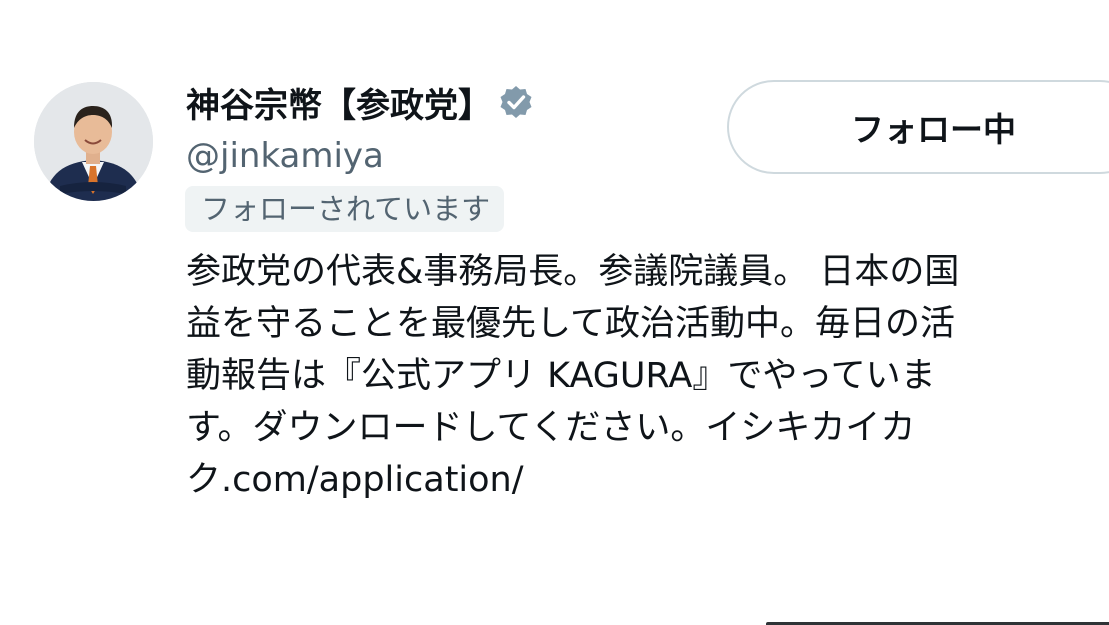  I want to click on avatar, so click(93, 141).